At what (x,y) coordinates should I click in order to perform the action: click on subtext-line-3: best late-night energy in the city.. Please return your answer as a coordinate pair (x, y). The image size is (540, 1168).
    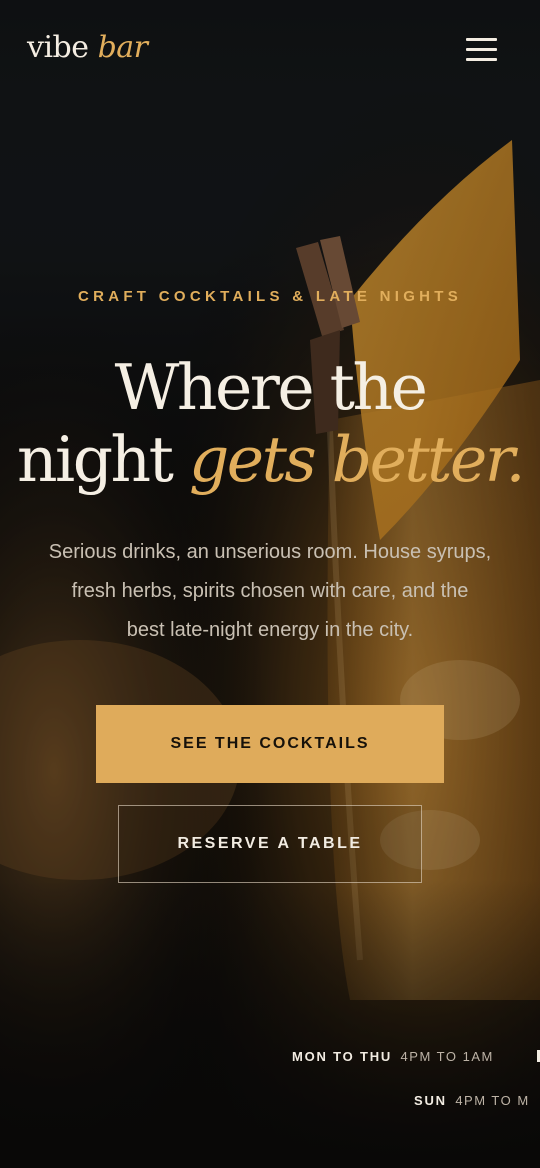
    Looking at the image, I should click on (270, 630).